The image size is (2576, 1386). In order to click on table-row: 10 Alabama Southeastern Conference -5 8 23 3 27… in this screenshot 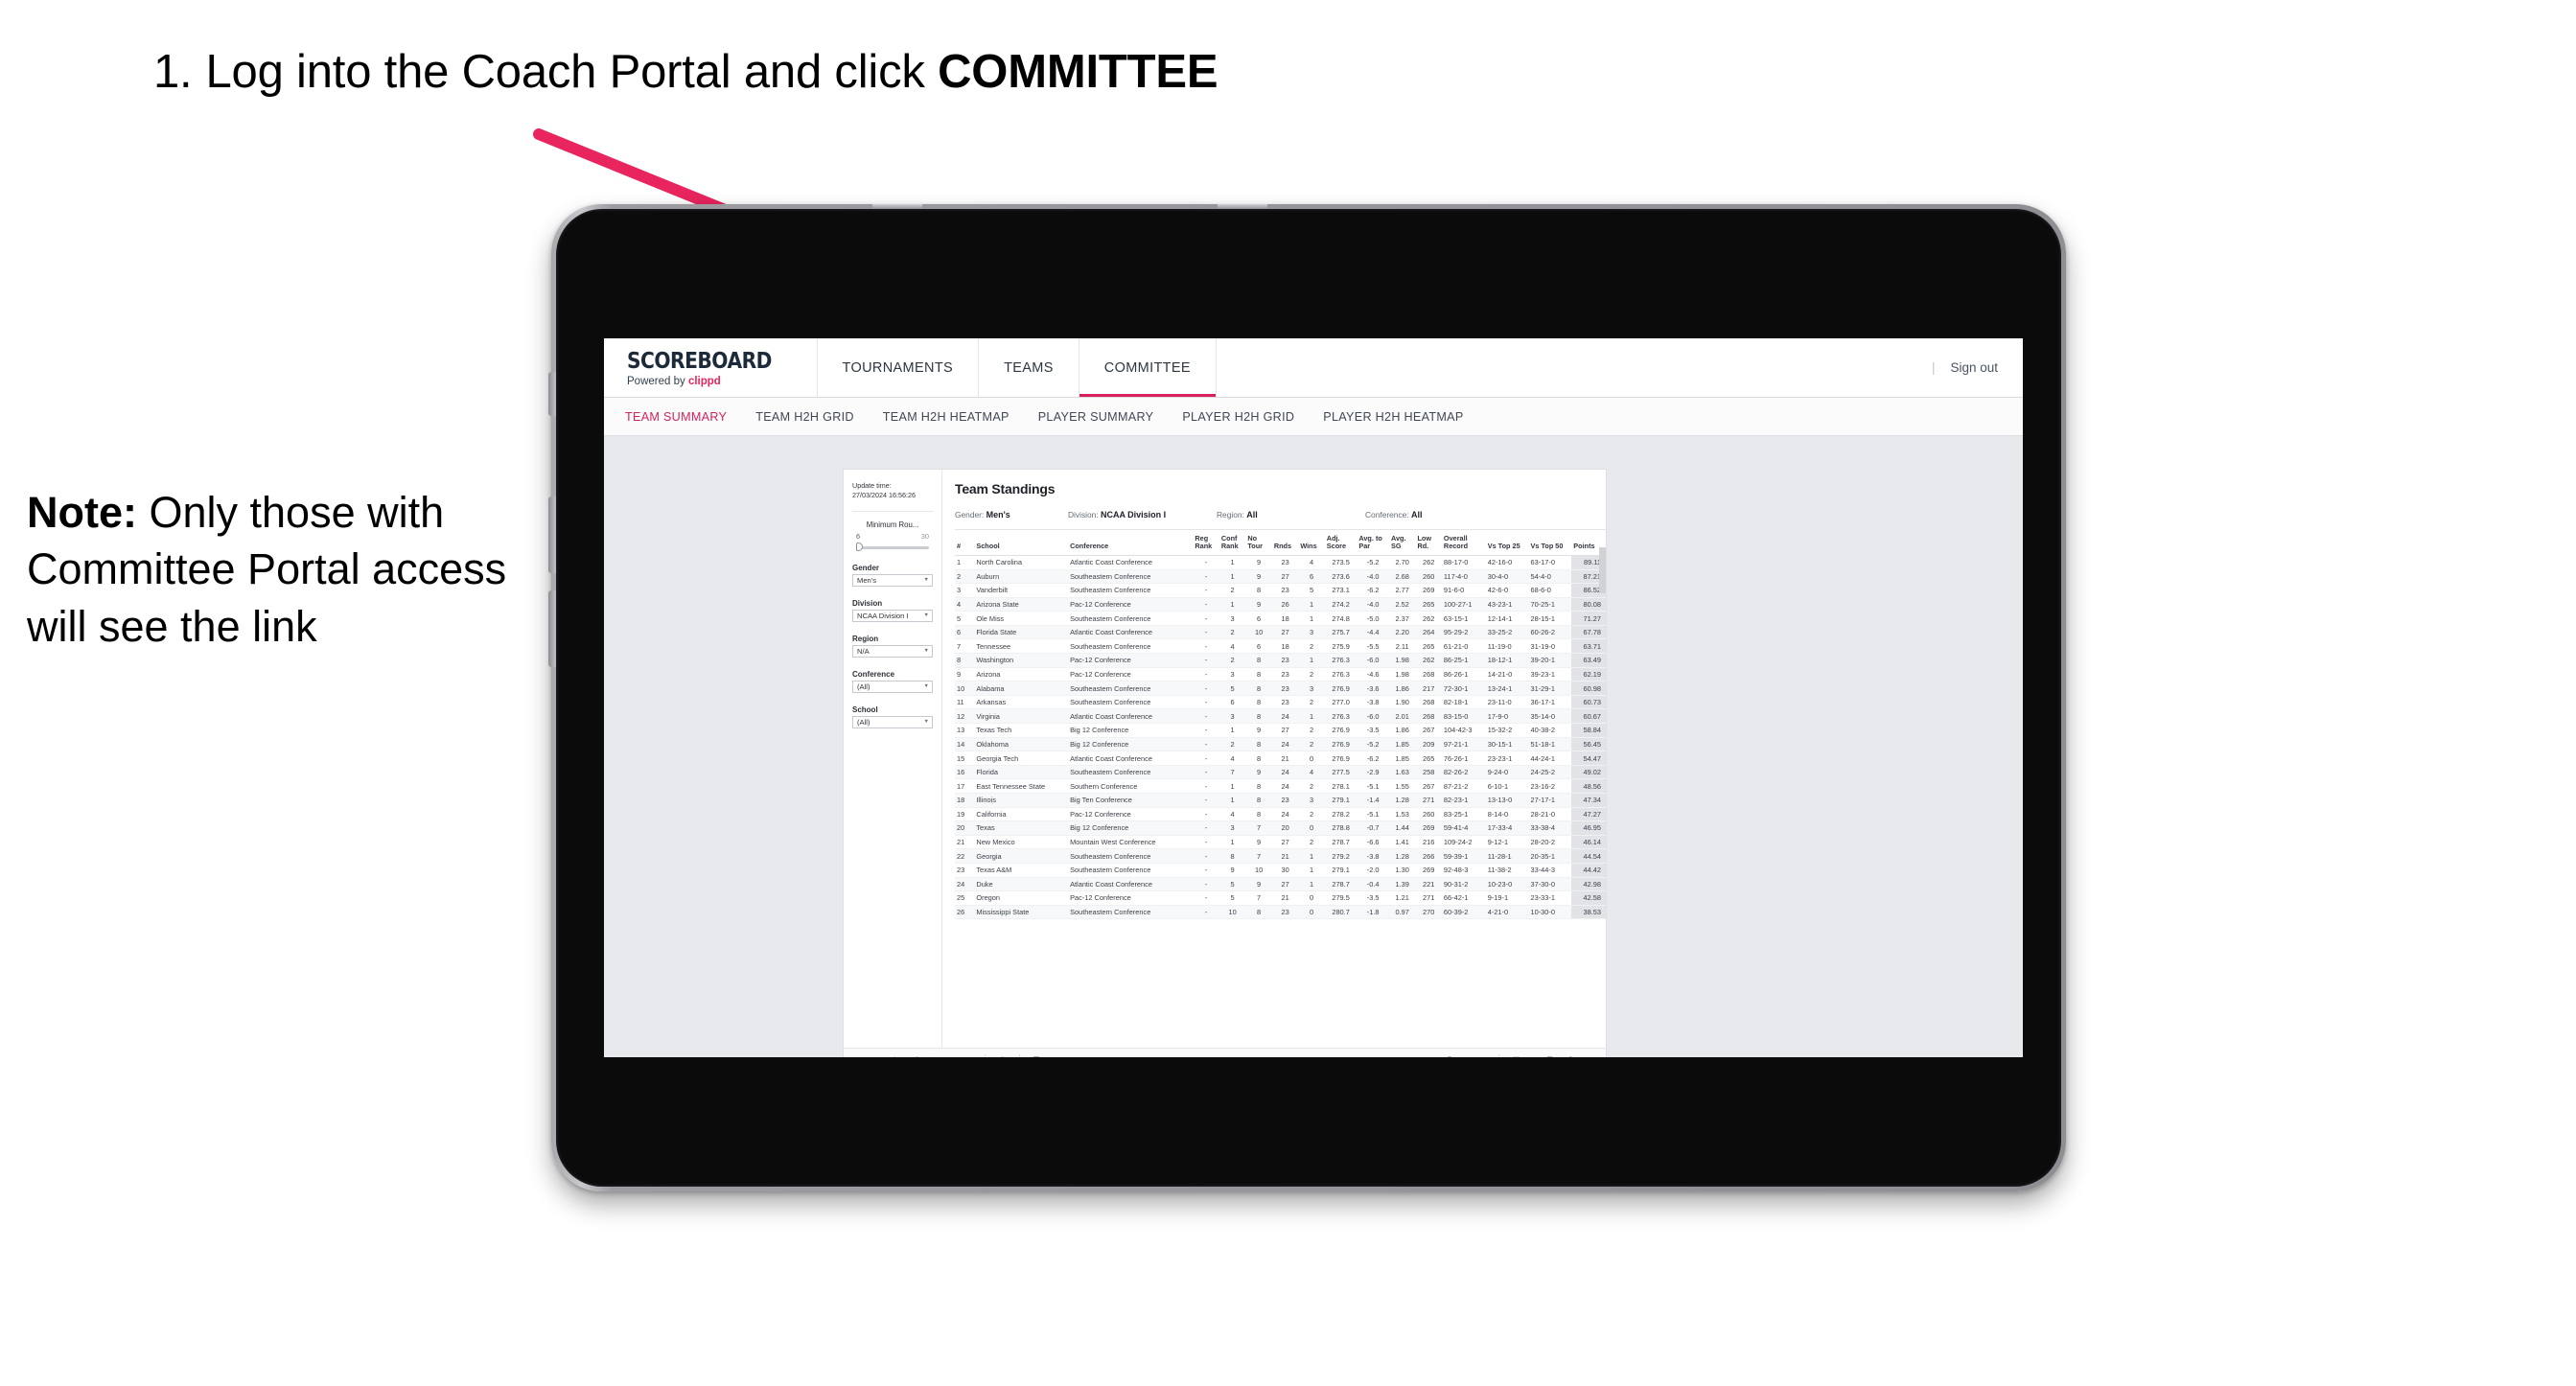, I will do `click(1280, 689)`.